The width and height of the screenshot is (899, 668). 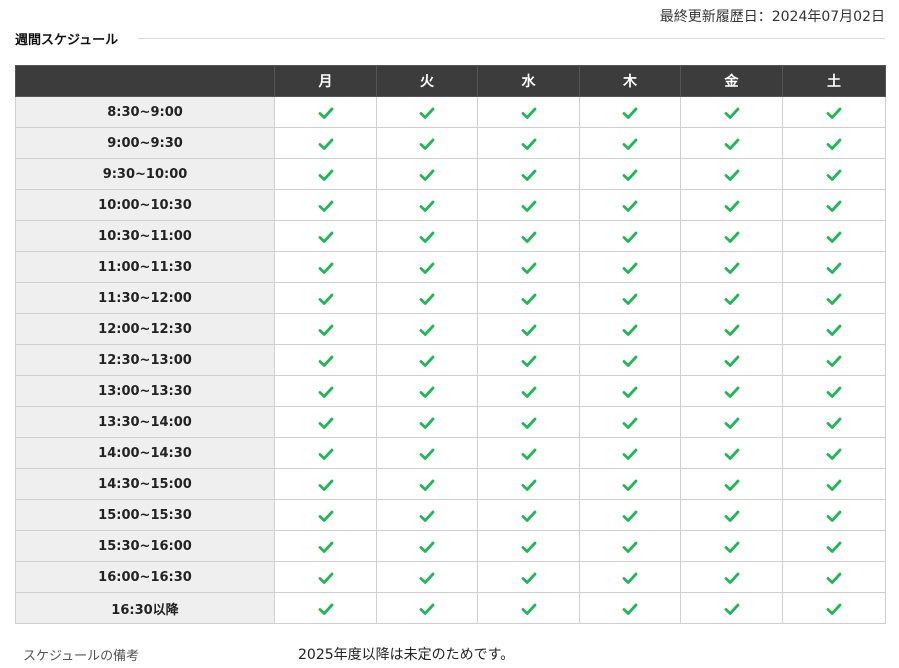 I want to click on time-slot-label: 13:00~13:30, so click(x=145, y=391).